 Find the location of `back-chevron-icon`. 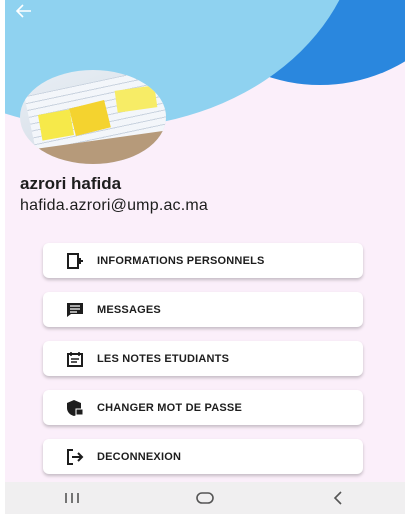

back-chevron-icon is located at coordinates (338, 498).